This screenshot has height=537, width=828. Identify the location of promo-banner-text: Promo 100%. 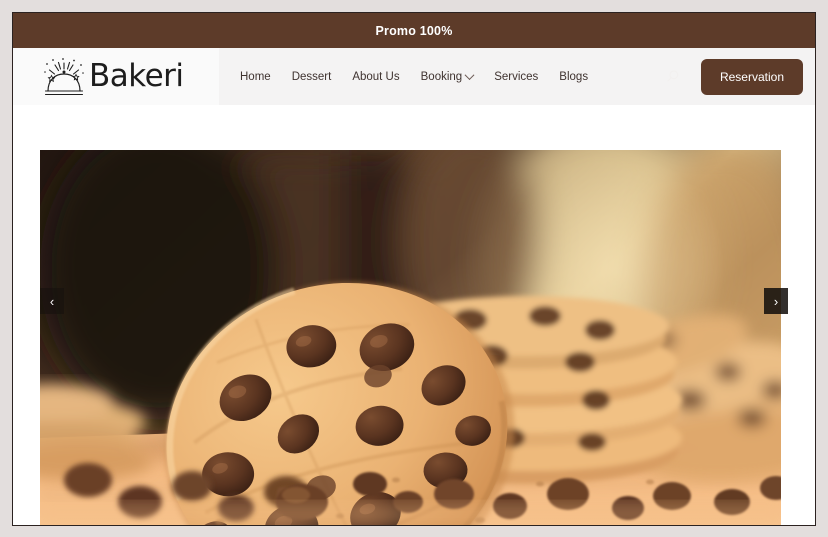
(414, 30).